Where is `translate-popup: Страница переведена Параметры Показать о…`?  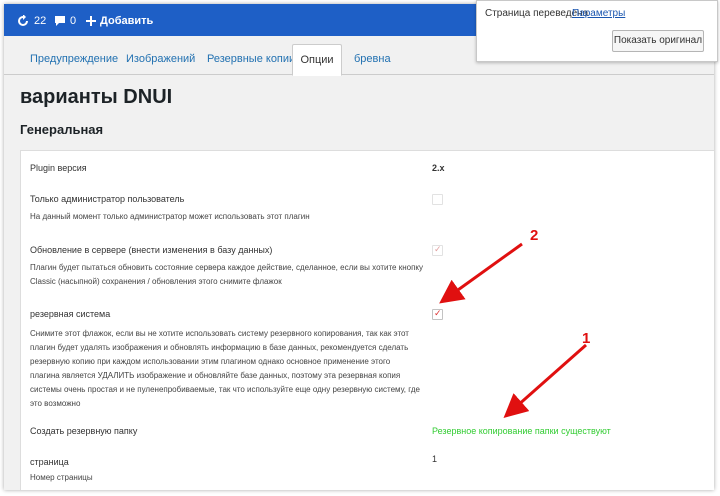 translate-popup: Страница переведена Параметры Показать о… is located at coordinates (597, 31).